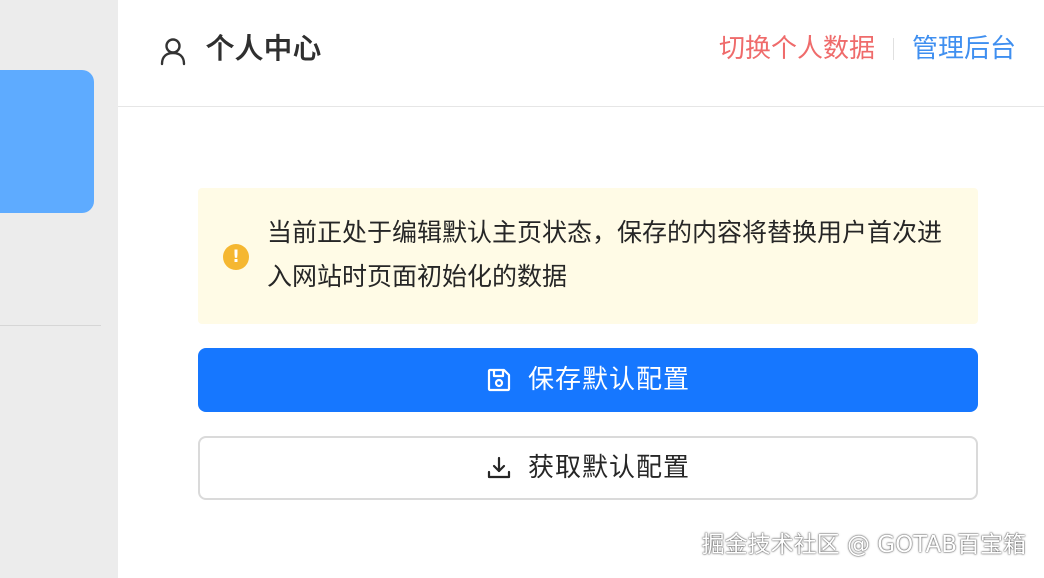  What do you see at coordinates (608, 380) in the screenshot?
I see `save-button-label: 保存默认配置` at bounding box center [608, 380].